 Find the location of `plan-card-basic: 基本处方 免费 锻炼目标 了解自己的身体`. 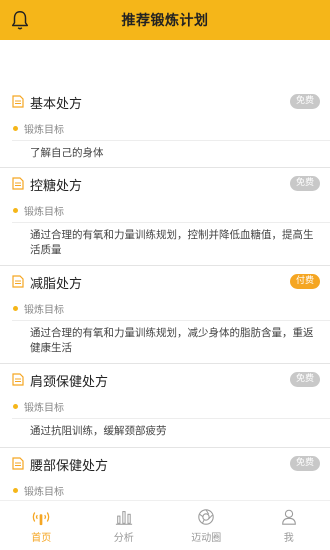

plan-card-basic: 基本处方 免费 锻炼目标 了解自己的身体 is located at coordinates (165, 127).